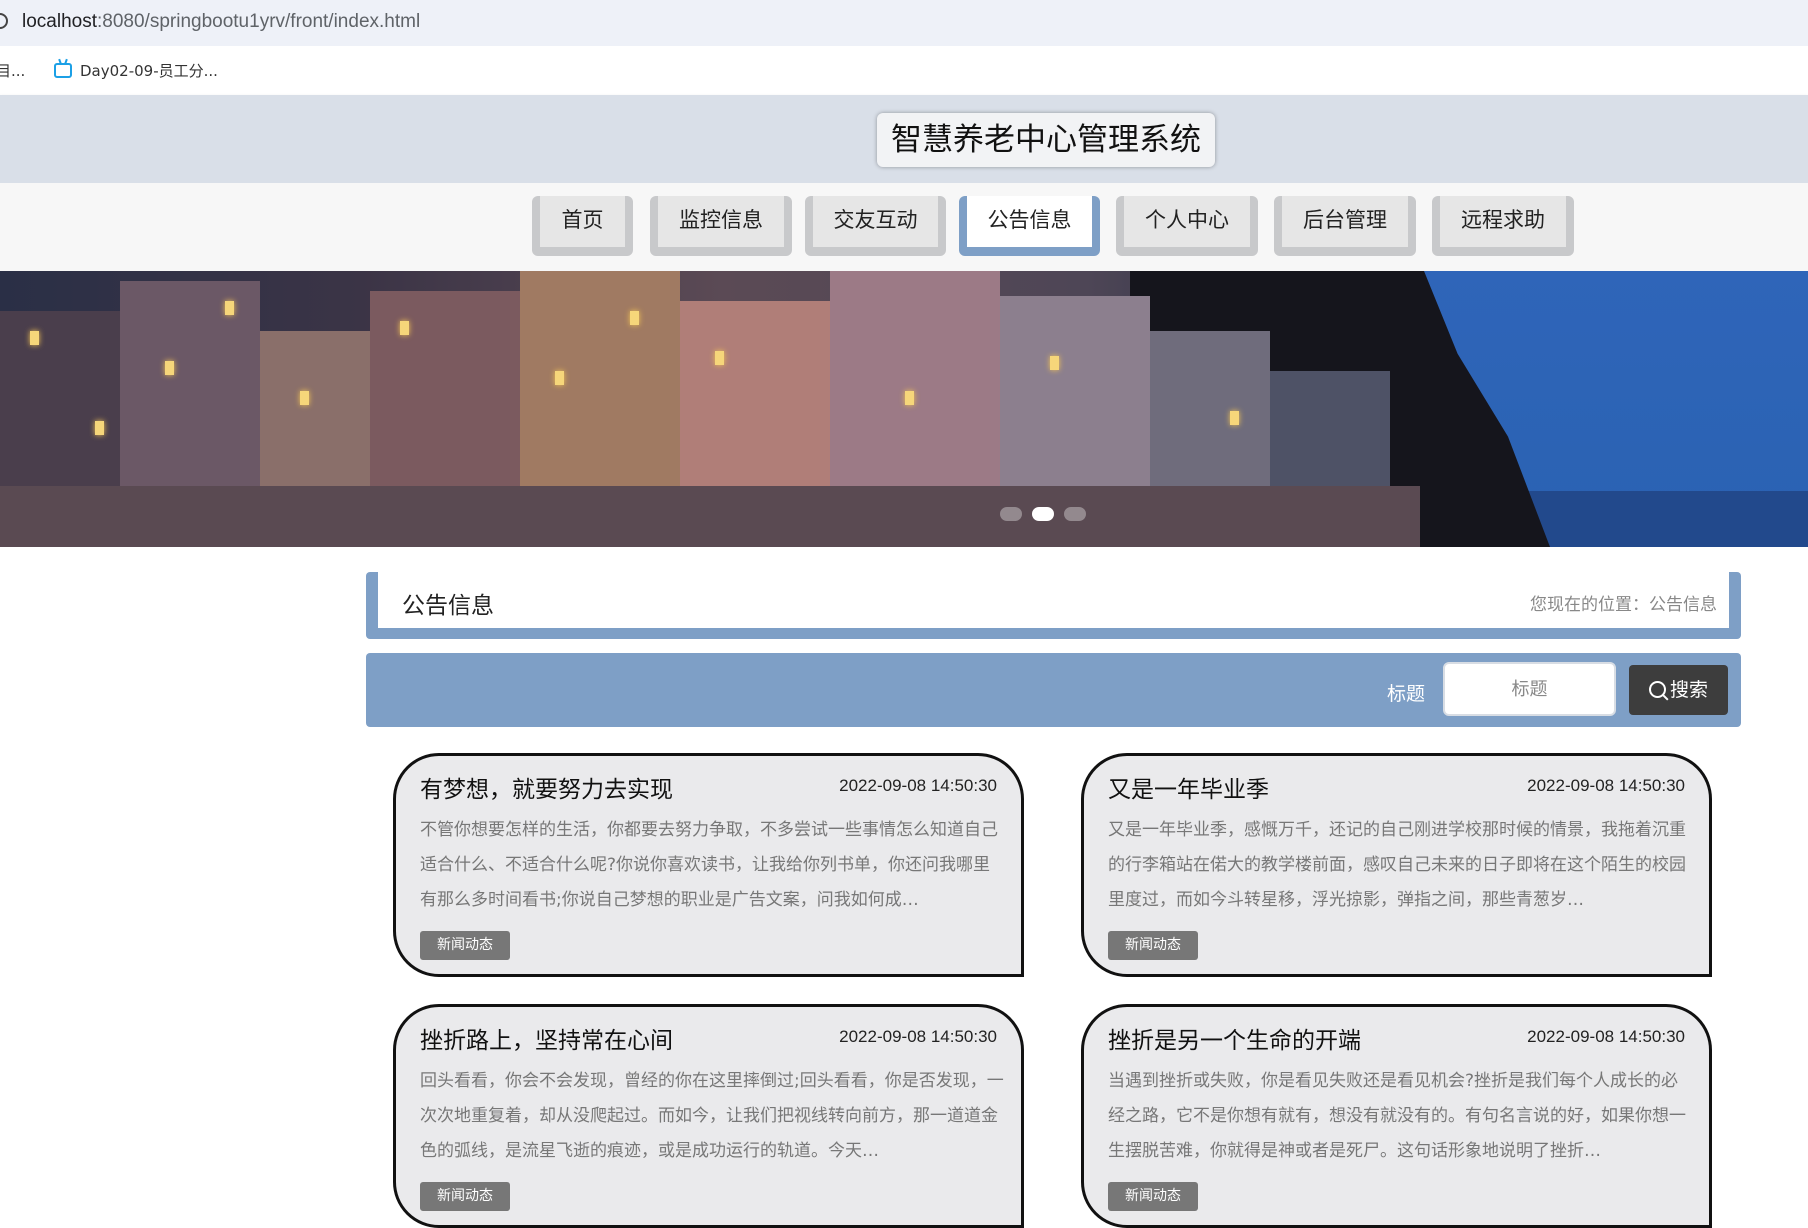 Image resolution: width=1808 pixels, height=1228 pixels. What do you see at coordinates (1029, 226) in the screenshot?
I see `nav-item-announcements: 公告信息` at bounding box center [1029, 226].